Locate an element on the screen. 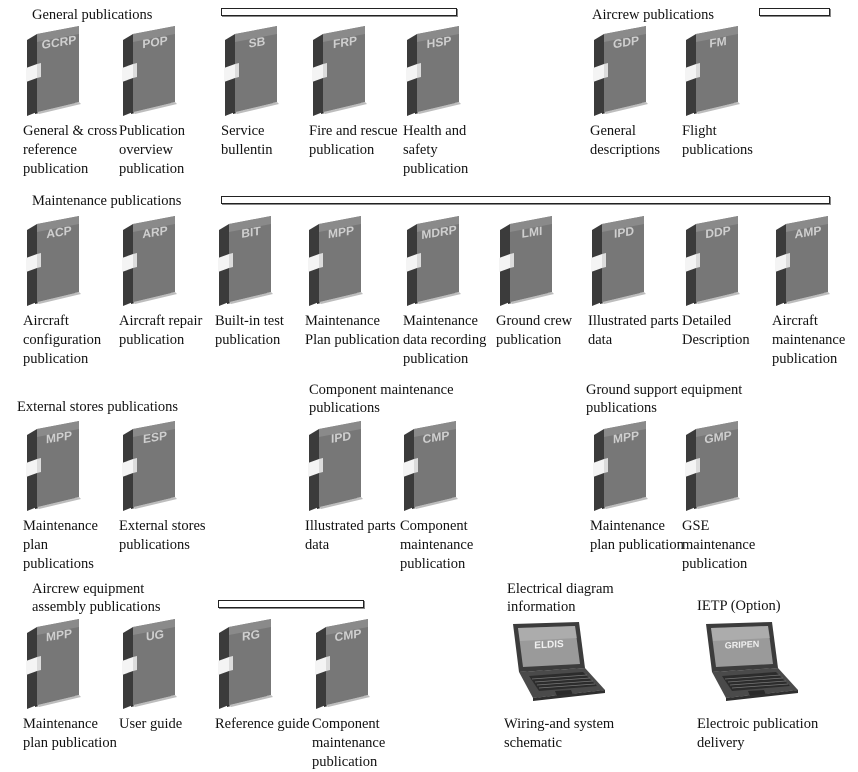 The height and width of the screenshot is (772, 858). publication-label: External stores publications is located at coordinates (162, 535).